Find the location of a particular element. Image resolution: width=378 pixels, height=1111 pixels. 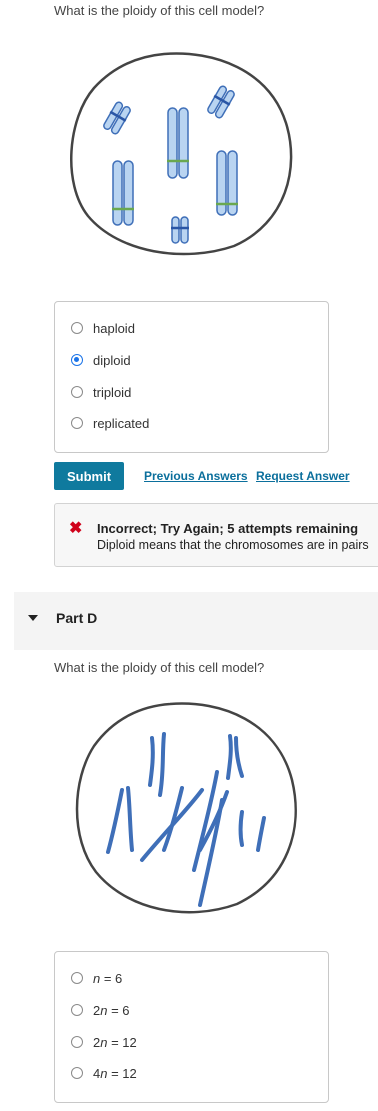

option-2n-6: 2n = 6 is located at coordinates (100, 1010).